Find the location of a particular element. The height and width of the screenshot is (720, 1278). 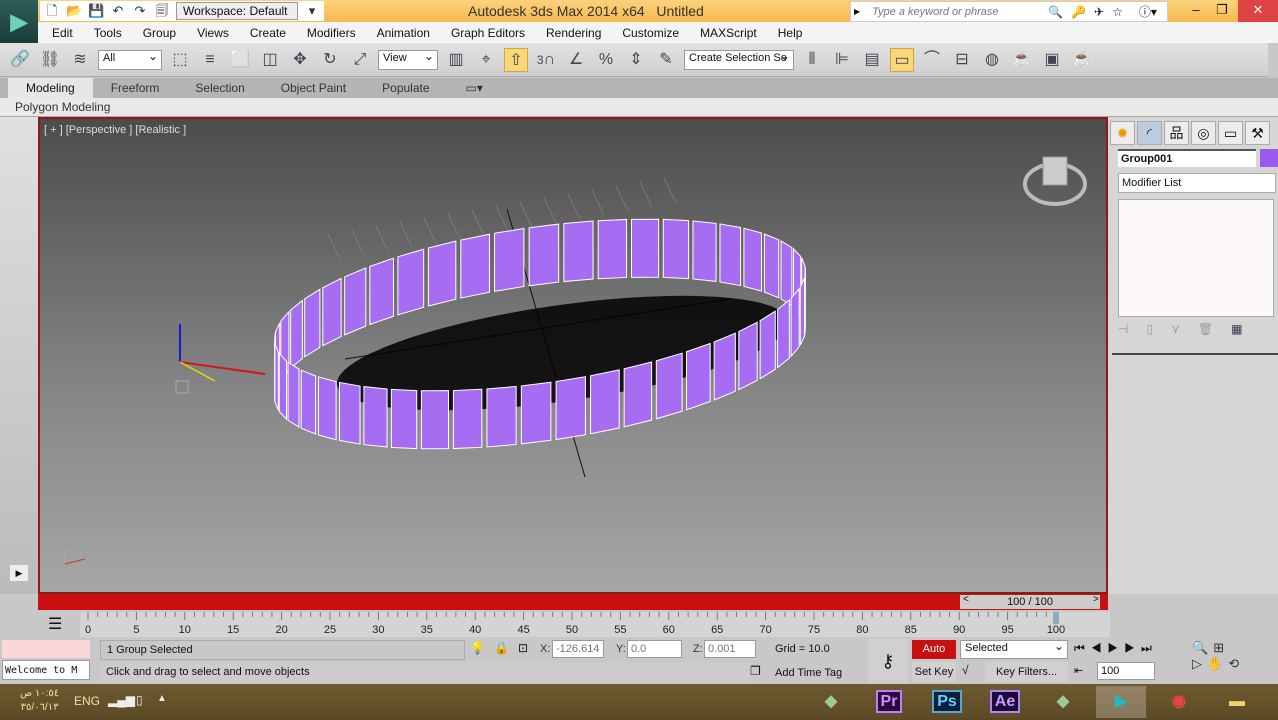

trackbar-toggle-icon: ☰ is located at coordinates (55, 624).